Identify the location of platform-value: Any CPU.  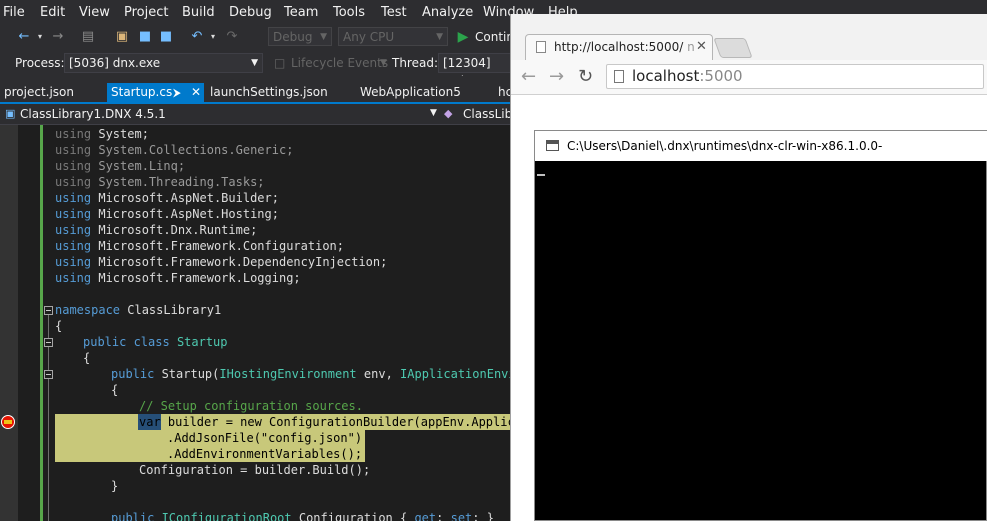
(369, 37).